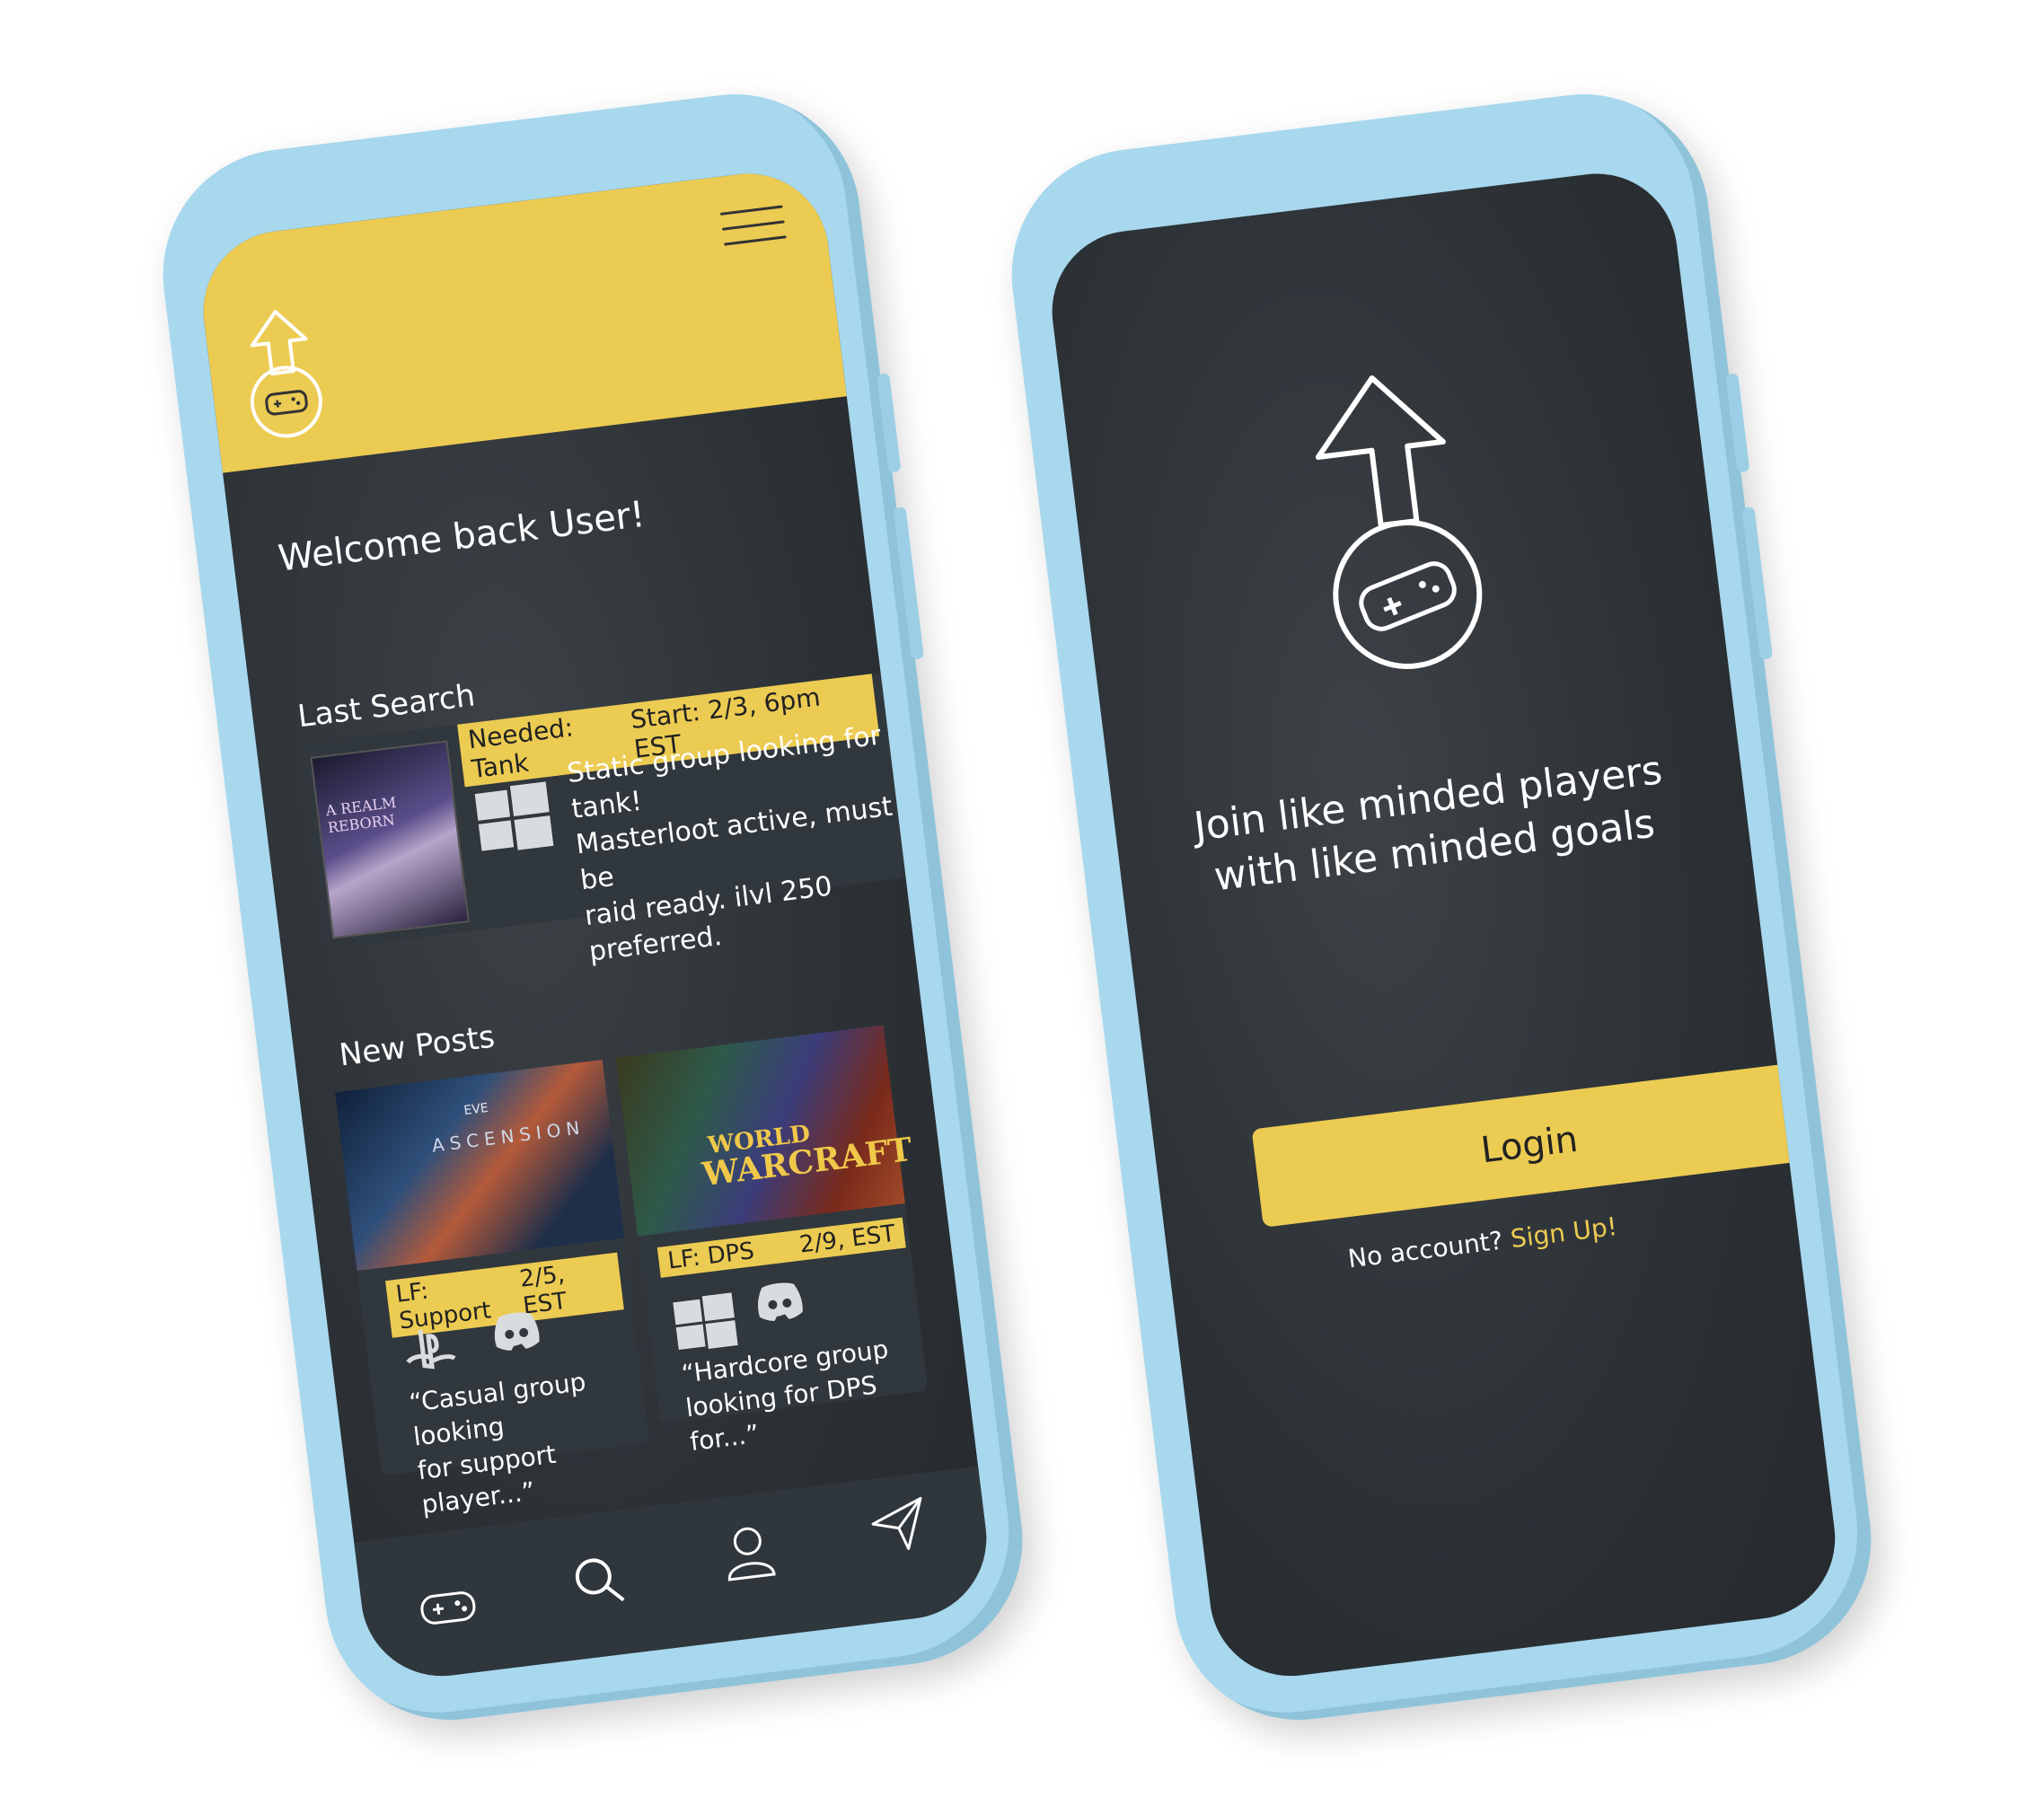  I want to click on cover-title: ASCENSION, so click(508, 1136).